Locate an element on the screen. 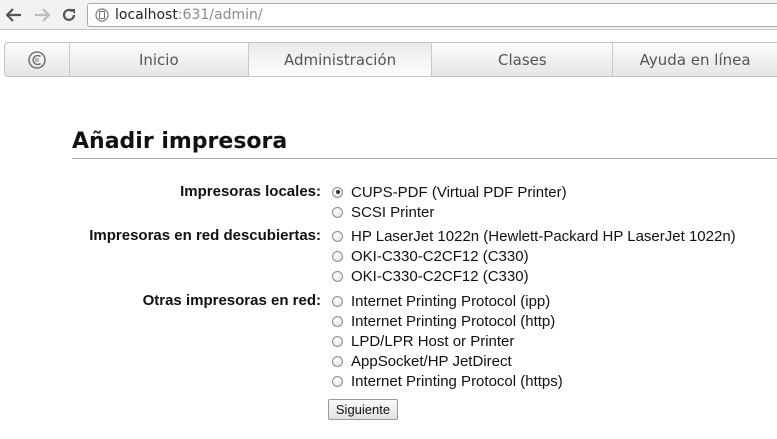 The height and width of the screenshot is (439, 777). discovered-printers-label: Impresoras en red descubiertas: is located at coordinates (205, 235).